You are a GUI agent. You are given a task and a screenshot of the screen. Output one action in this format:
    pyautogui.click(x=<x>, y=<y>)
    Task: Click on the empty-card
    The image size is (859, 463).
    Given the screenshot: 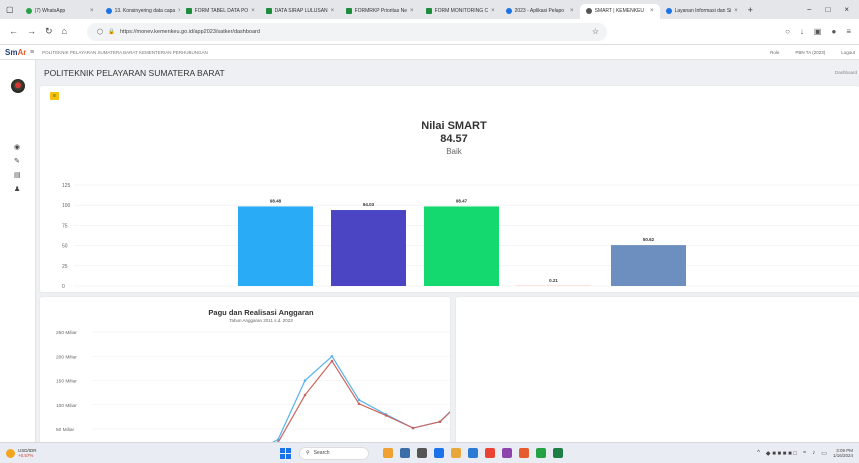 What is the action you would take?
    pyautogui.click(x=657, y=369)
    